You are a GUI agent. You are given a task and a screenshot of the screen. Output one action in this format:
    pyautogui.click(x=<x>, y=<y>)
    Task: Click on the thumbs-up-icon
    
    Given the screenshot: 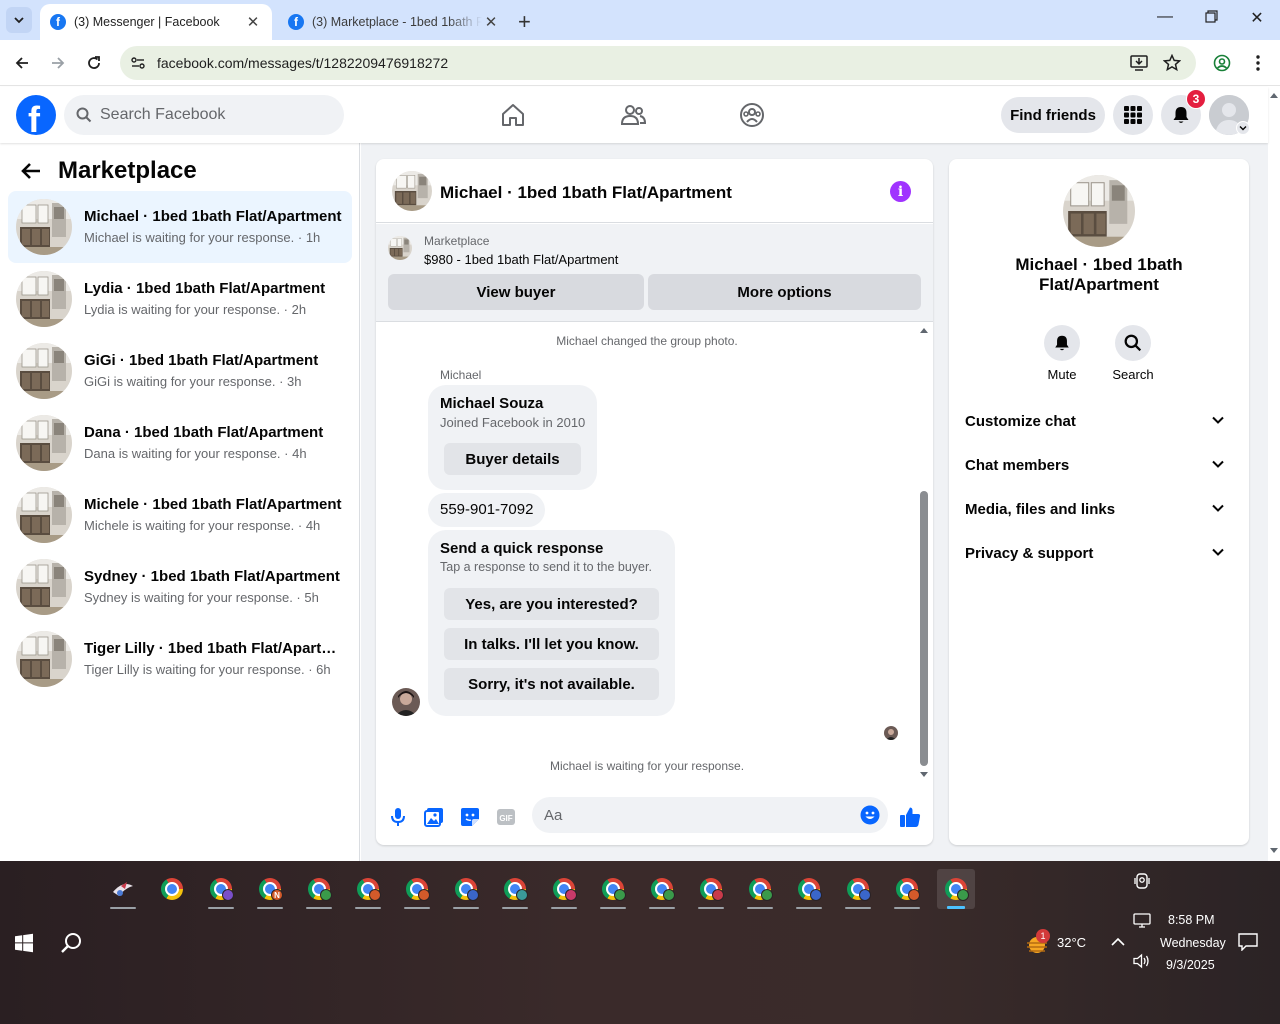 What is the action you would take?
    pyautogui.click(x=910, y=817)
    